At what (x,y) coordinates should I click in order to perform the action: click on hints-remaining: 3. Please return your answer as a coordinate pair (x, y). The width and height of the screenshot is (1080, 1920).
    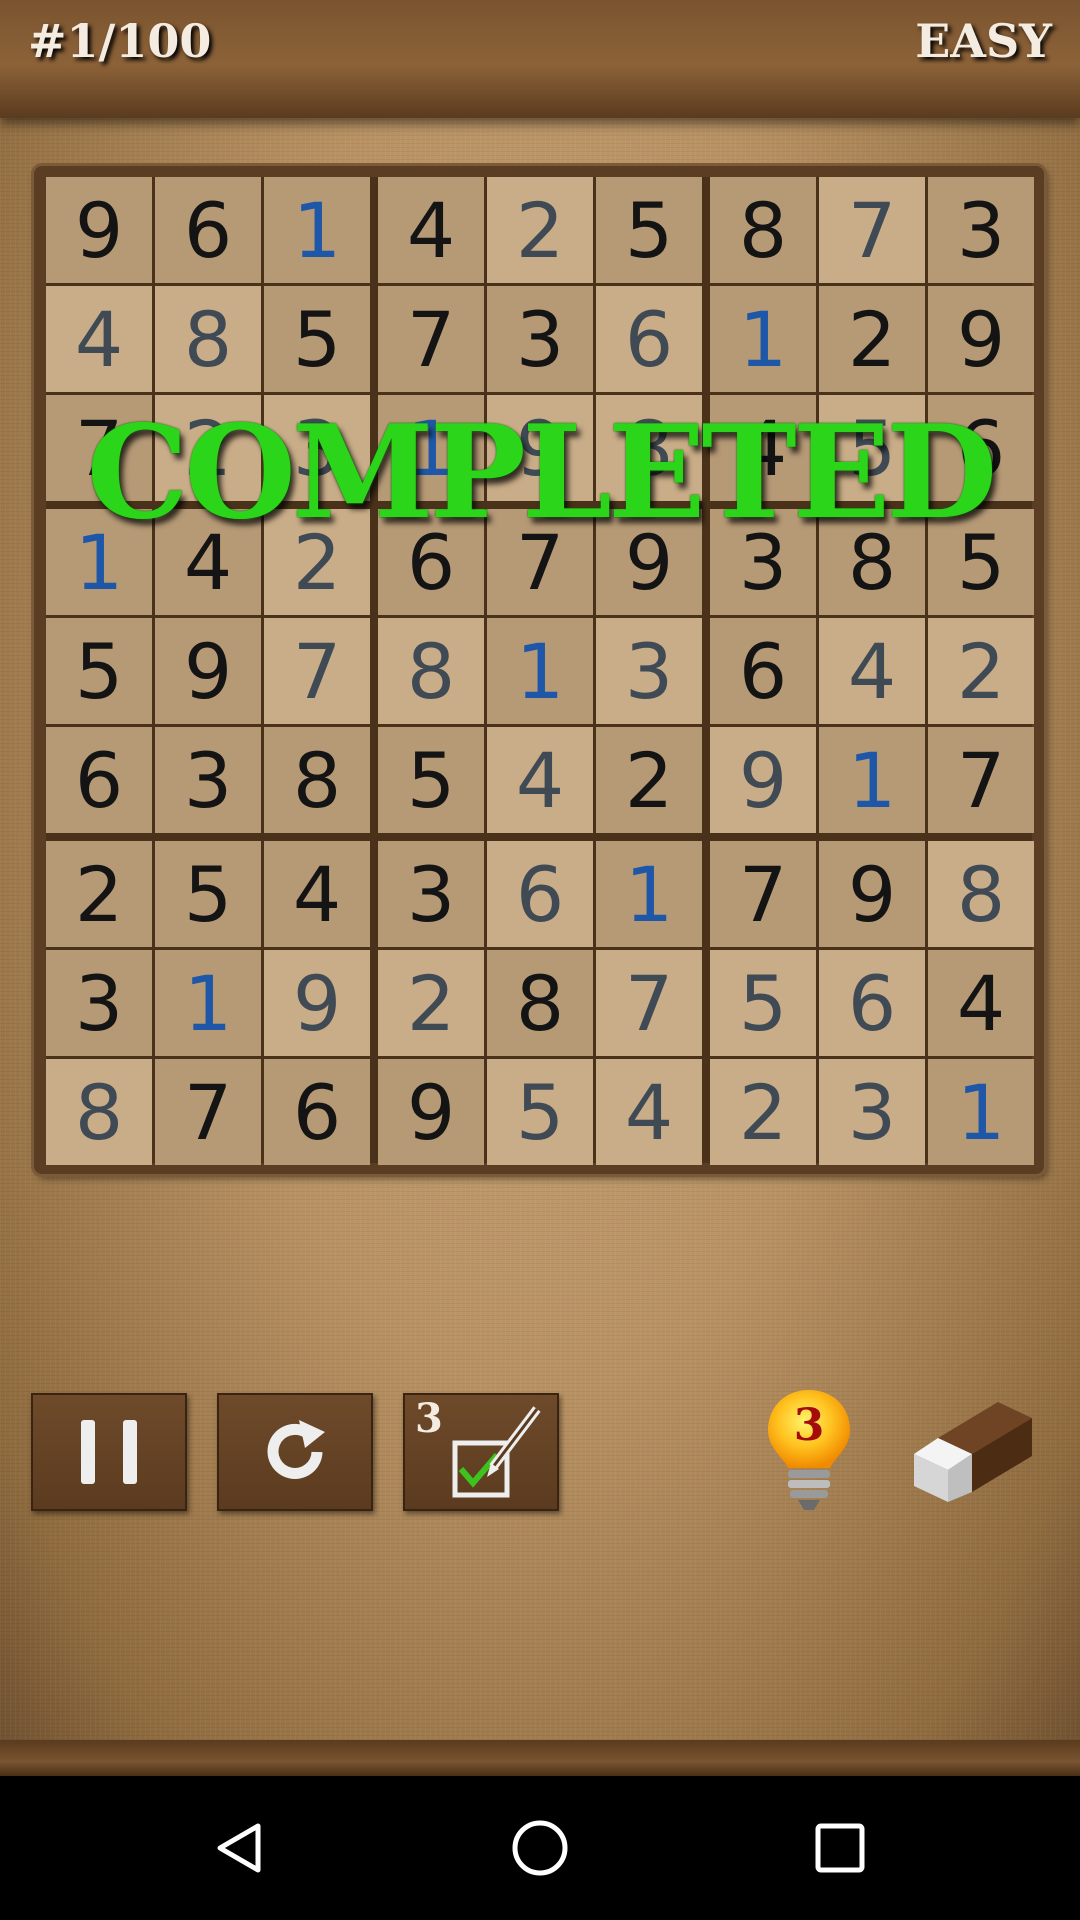
    Looking at the image, I should click on (809, 1425).